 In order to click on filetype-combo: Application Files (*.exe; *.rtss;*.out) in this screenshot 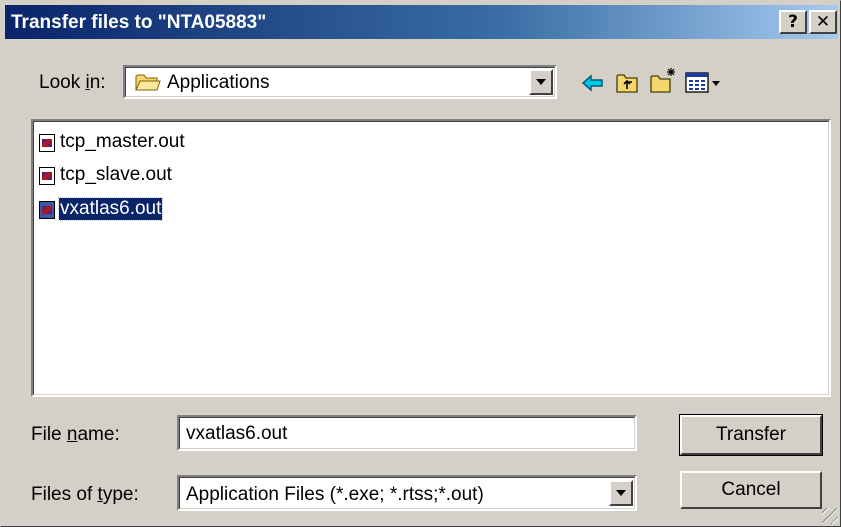, I will do `click(407, 493)`.